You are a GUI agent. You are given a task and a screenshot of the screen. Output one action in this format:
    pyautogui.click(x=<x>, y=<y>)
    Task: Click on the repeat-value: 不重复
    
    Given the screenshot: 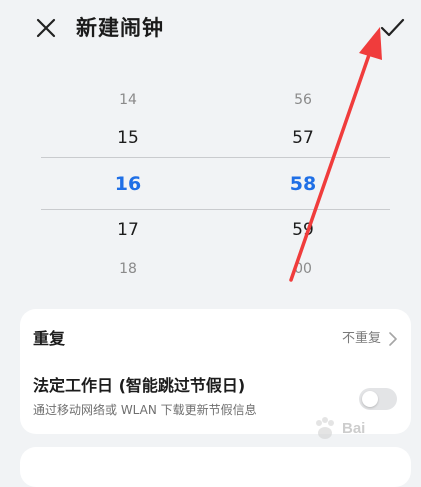 What is the action you would take?
    pyautogui.click(x=361, y=338)
    